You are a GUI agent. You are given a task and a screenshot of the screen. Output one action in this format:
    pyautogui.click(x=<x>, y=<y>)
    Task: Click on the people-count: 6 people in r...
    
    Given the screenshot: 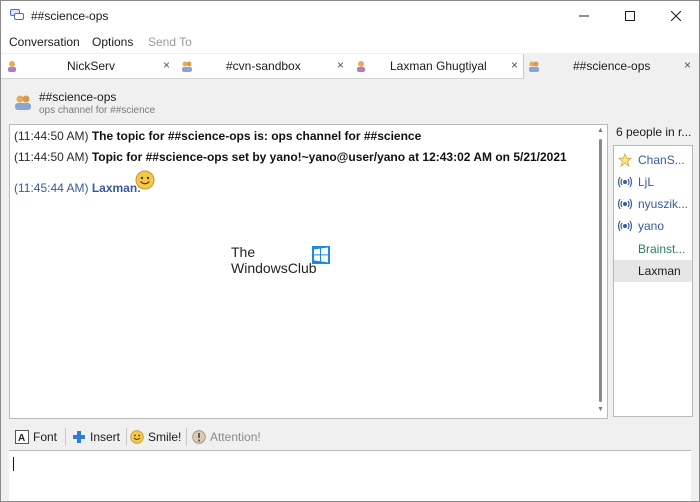 What is the action you would take?
    pyautogui.click(x=654, y=132)
    